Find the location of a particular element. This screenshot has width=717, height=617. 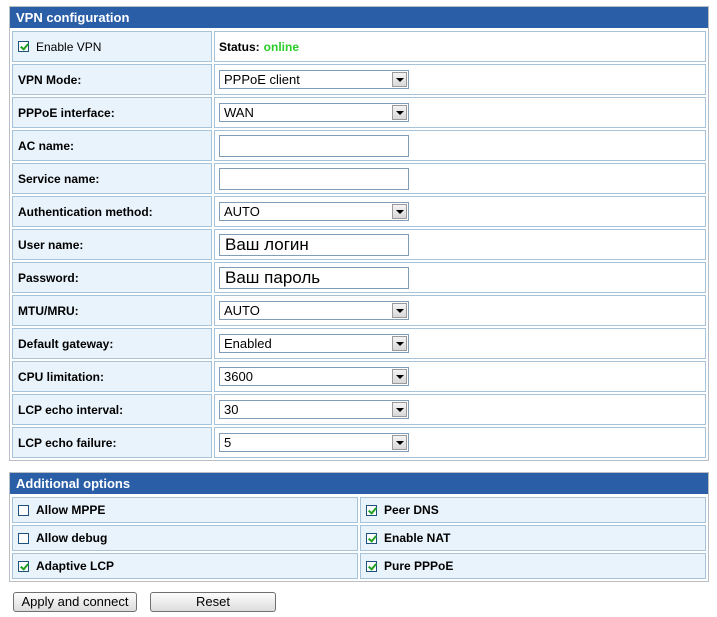

service-name-cell is located at coordinates (460, 178).